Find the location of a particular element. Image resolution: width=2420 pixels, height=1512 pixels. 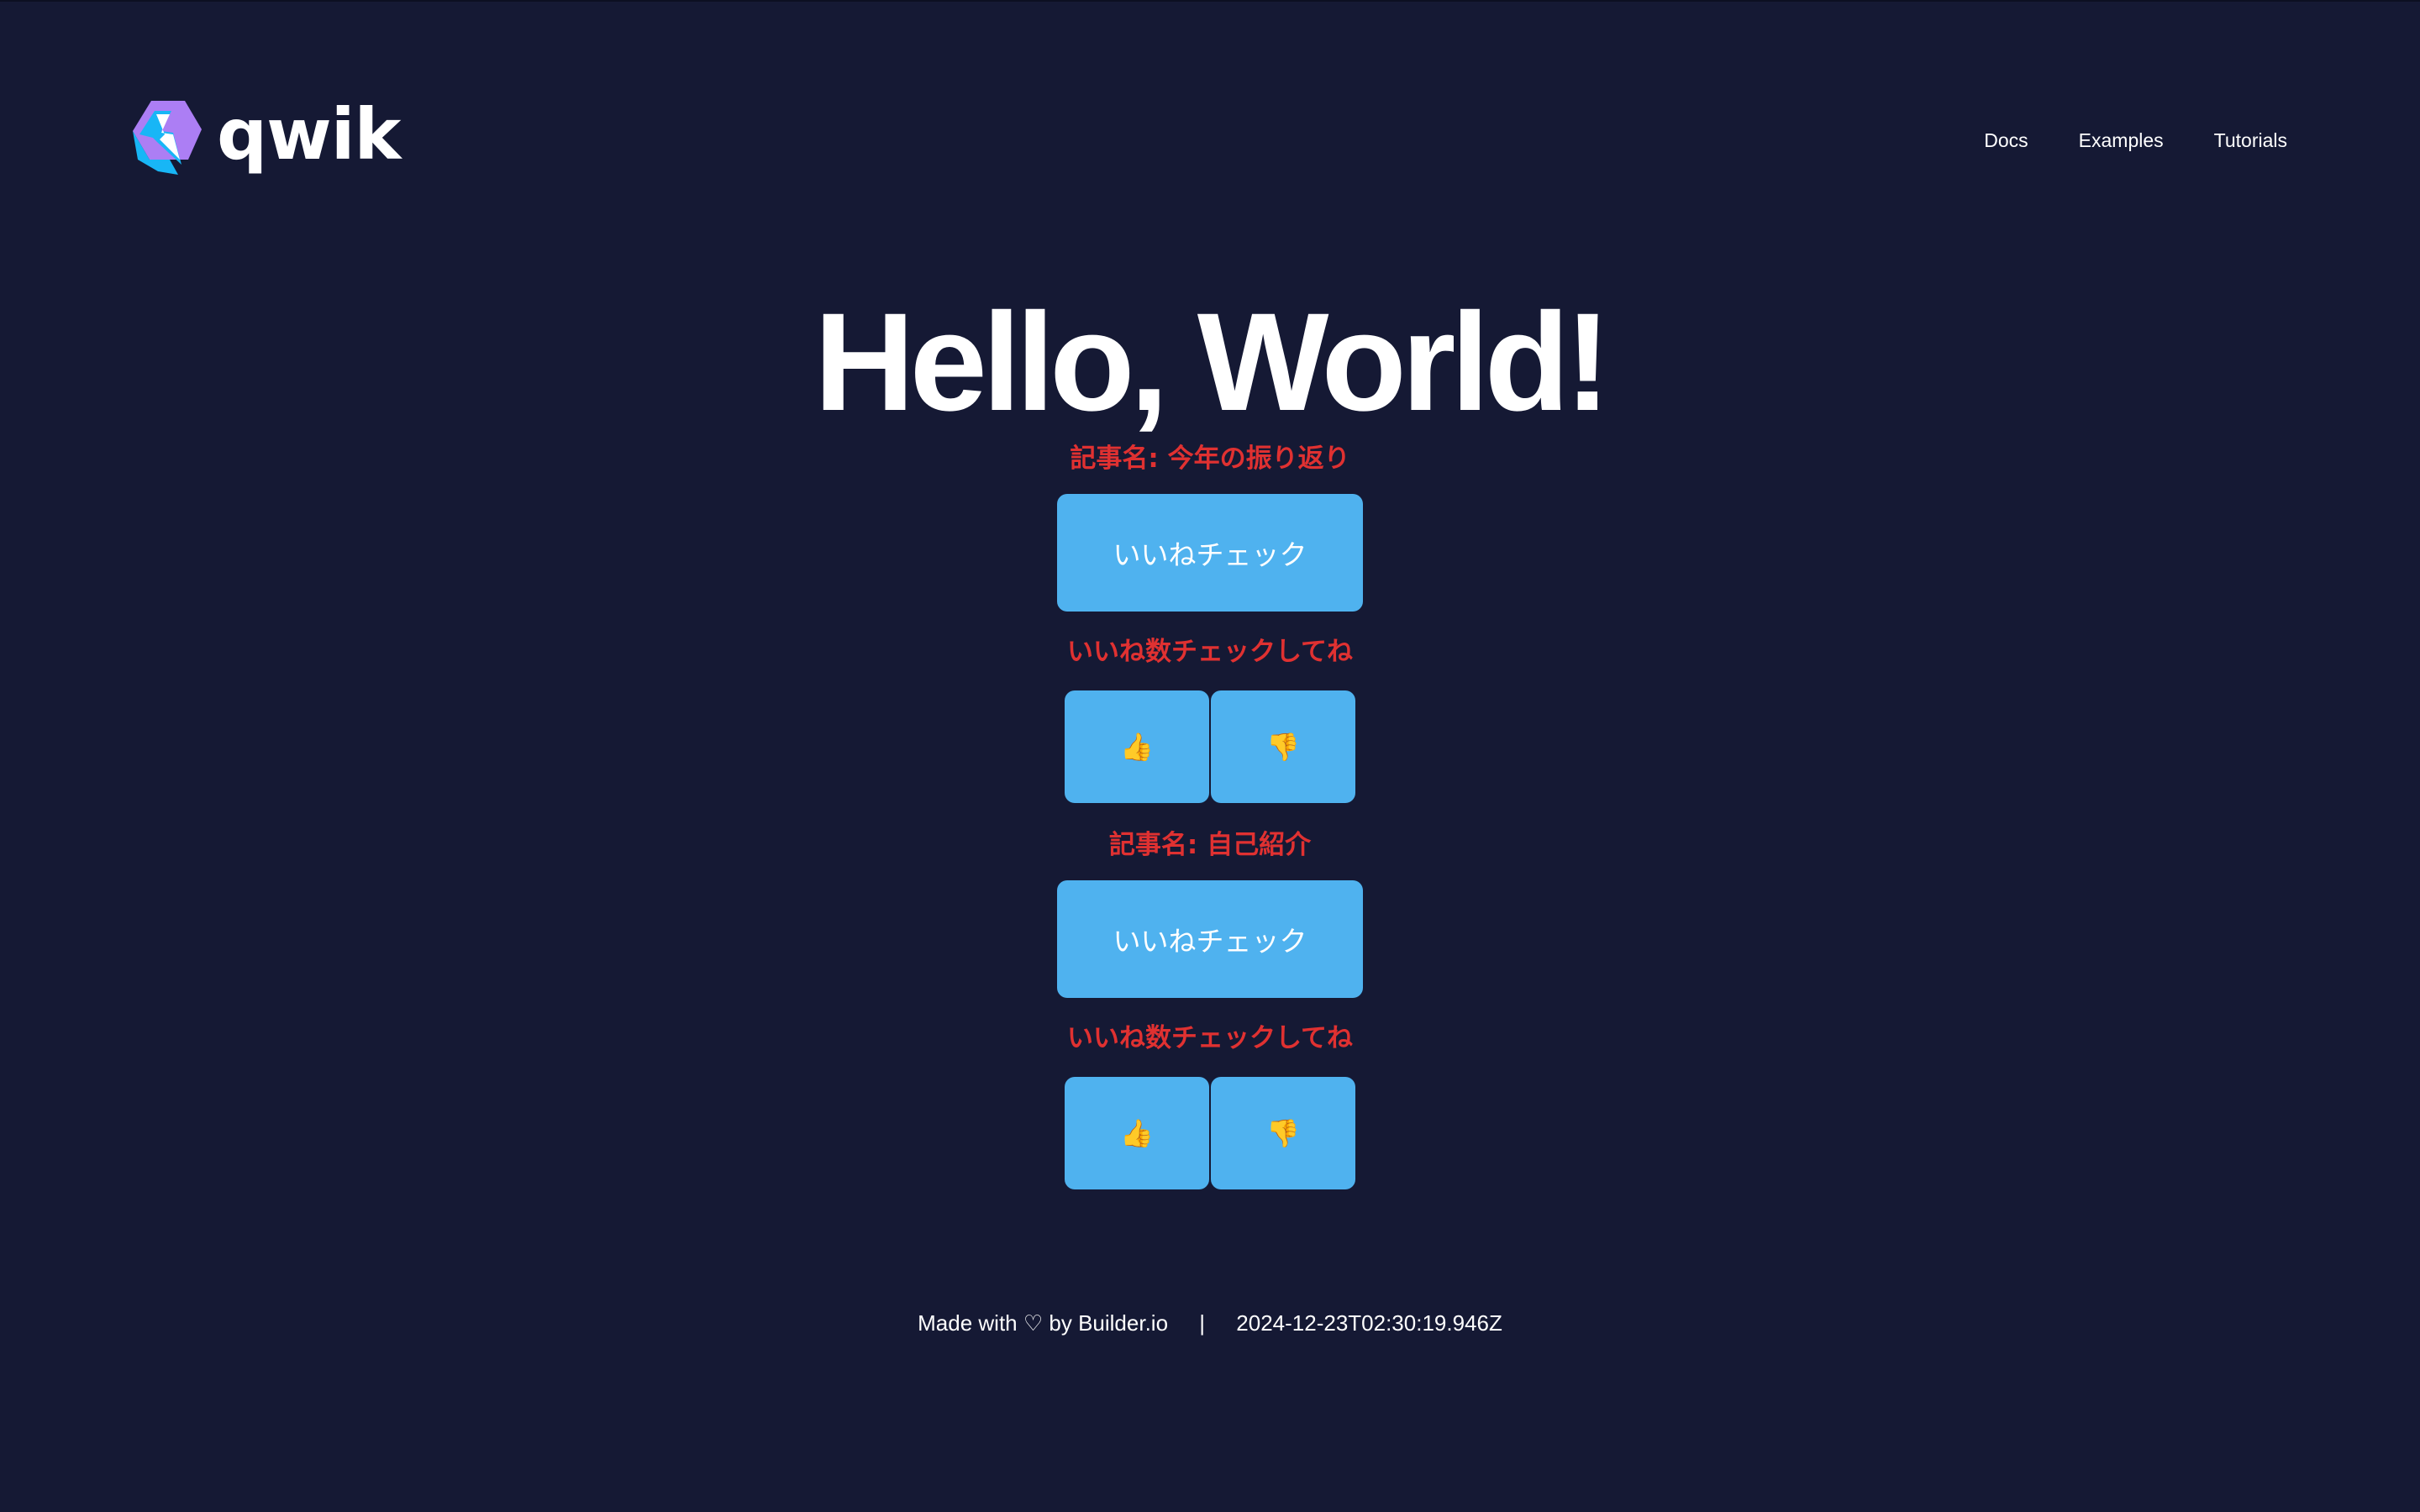

article-card: 記事名: 今年の振り返り いいねチェック いいね数チェックしてね 👍 👎 is located at coordinates (1210, 620).